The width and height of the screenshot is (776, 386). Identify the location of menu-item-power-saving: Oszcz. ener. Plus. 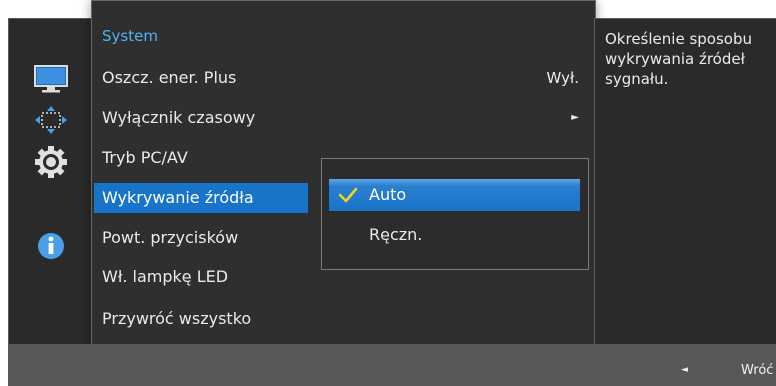
(169, 78).